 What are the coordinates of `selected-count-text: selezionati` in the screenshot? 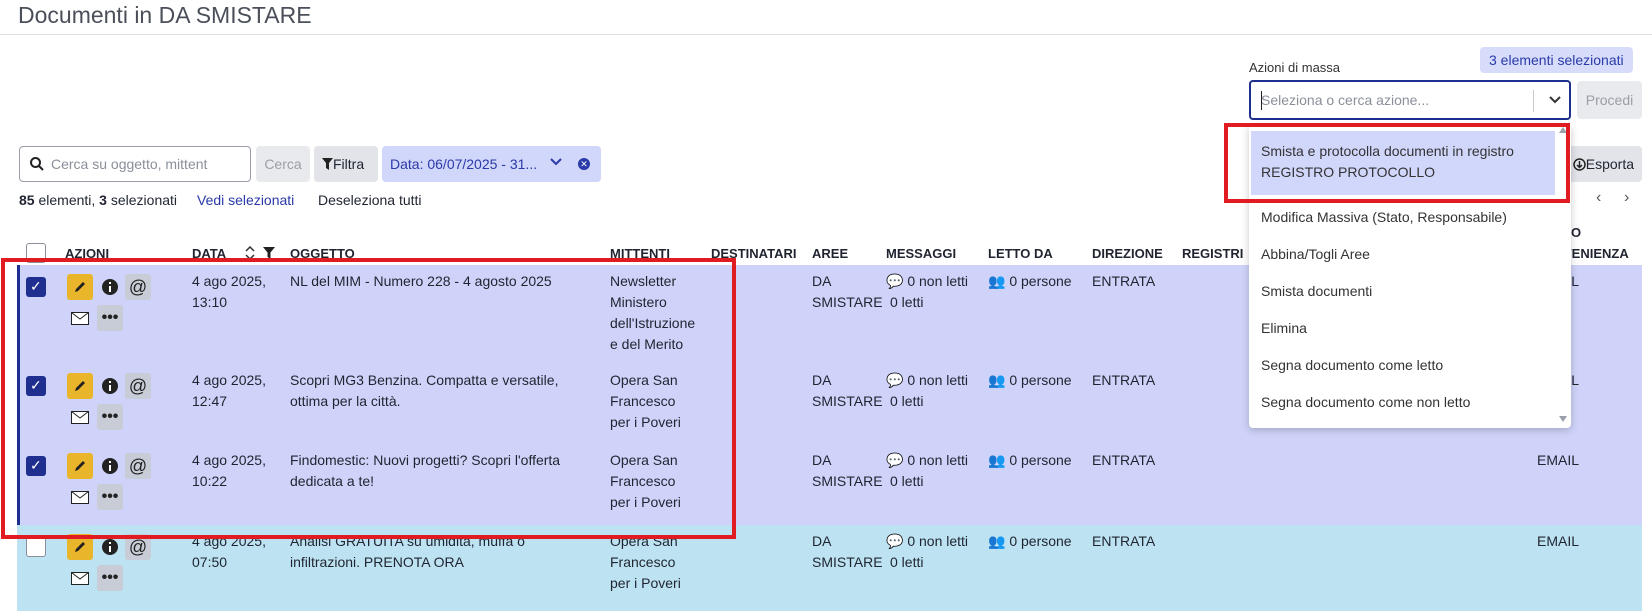 It's located at (144, 200).